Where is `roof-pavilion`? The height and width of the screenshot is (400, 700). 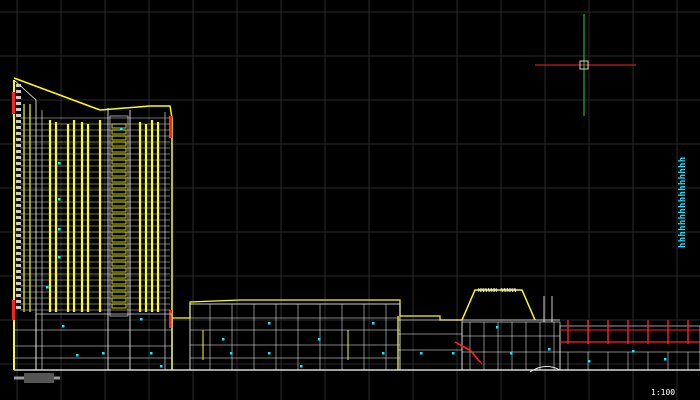 roof-pavilion is located at coordinates (507, 331).